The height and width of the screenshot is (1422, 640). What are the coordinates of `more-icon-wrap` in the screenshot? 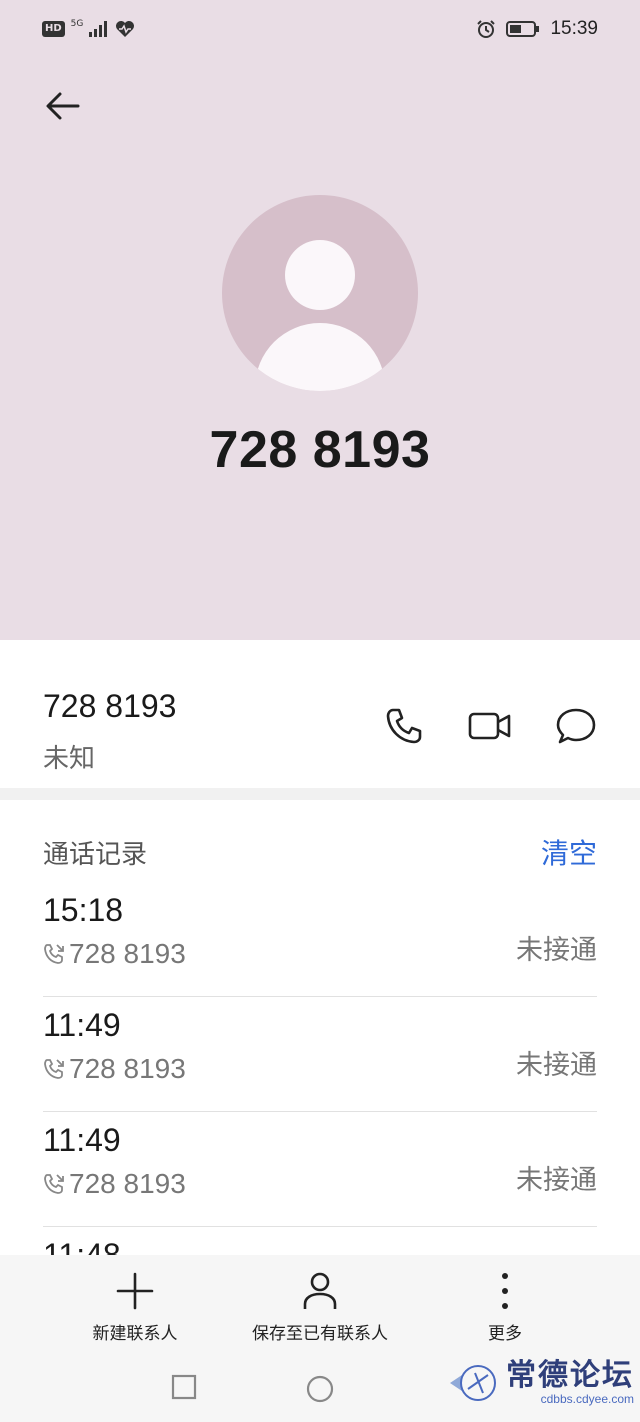 It's located at (505, 1291).